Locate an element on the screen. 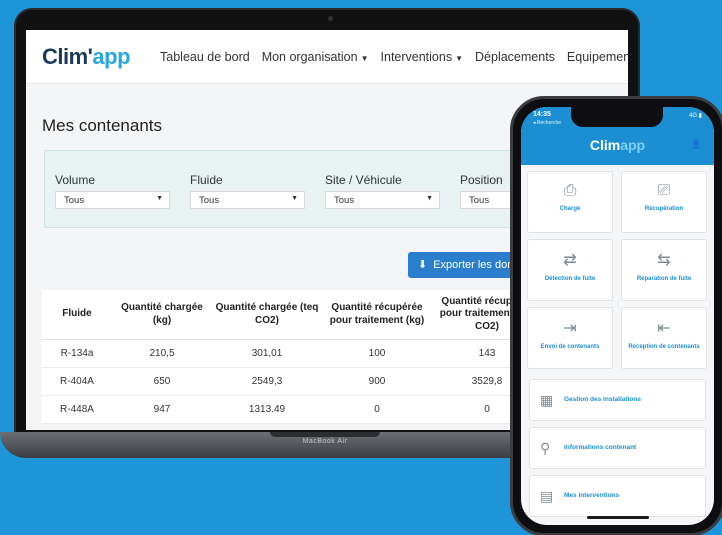 The height and width of the screenshot is (535, 722). filter-volume: Volume Tous ▼ is located at coordinates (112, 191).